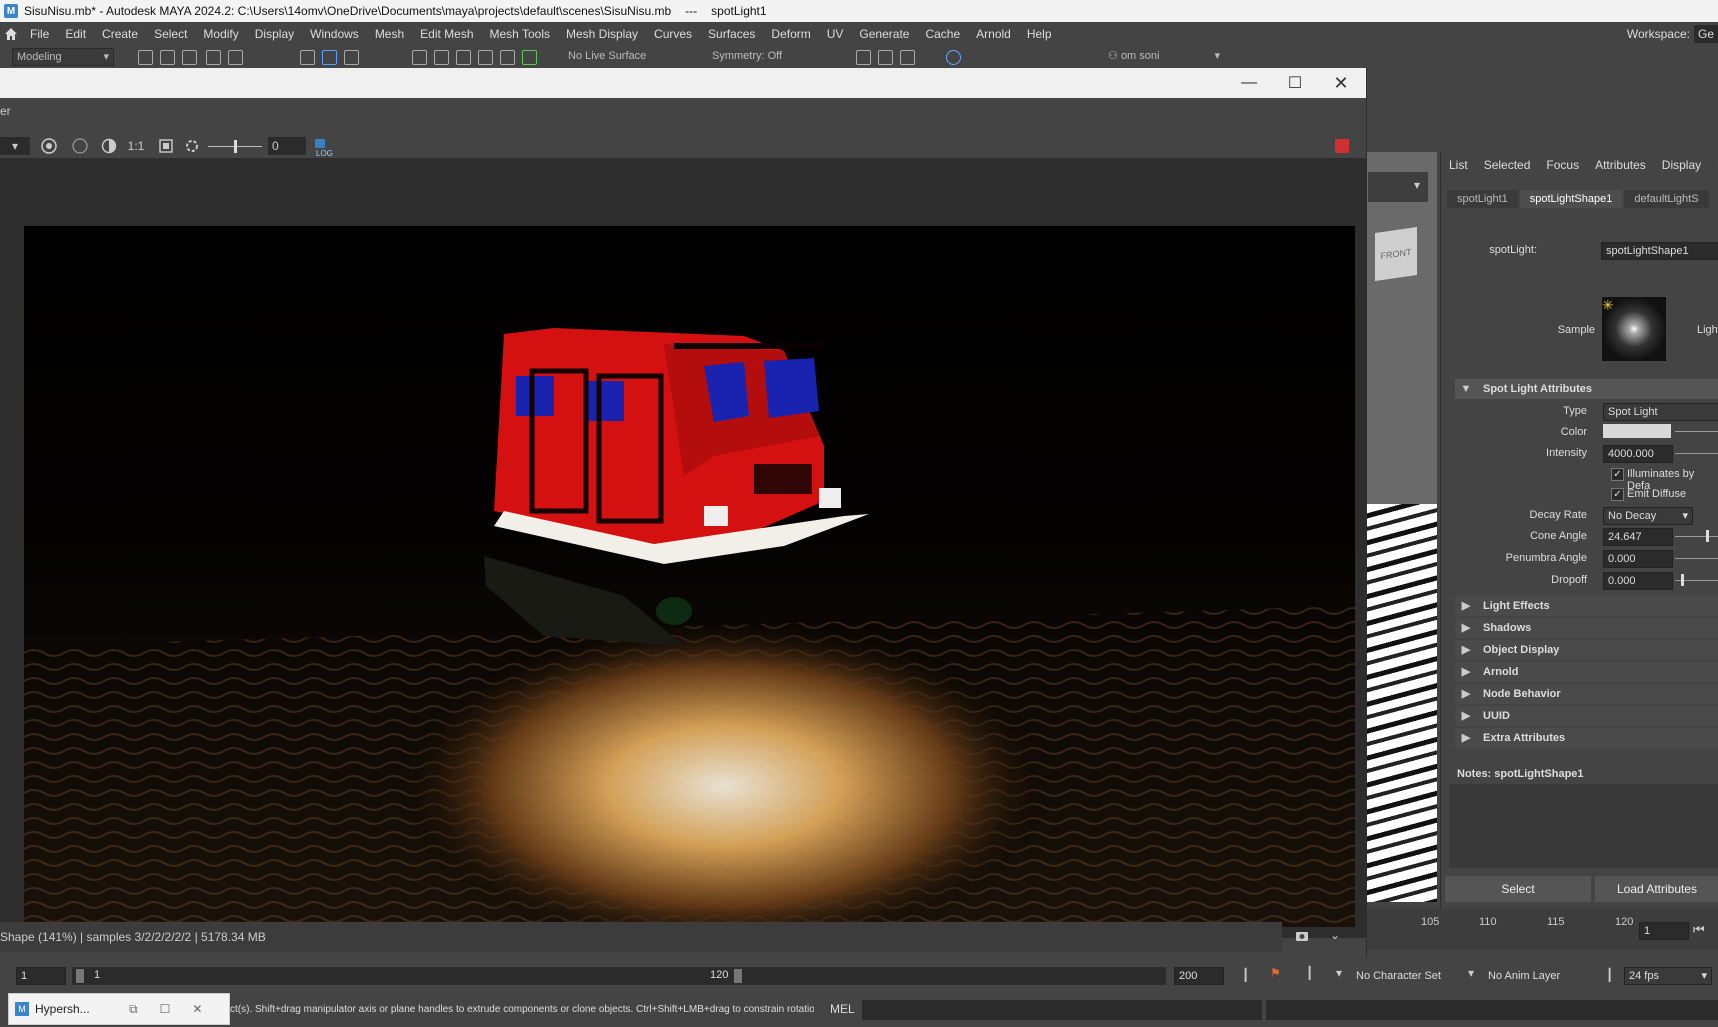 This screenshot has height=1027, width=1718. What do you see at coordinates (463, 57) in the screenshot?
I see `snap-point-icon` at bounding box center [463, 57].